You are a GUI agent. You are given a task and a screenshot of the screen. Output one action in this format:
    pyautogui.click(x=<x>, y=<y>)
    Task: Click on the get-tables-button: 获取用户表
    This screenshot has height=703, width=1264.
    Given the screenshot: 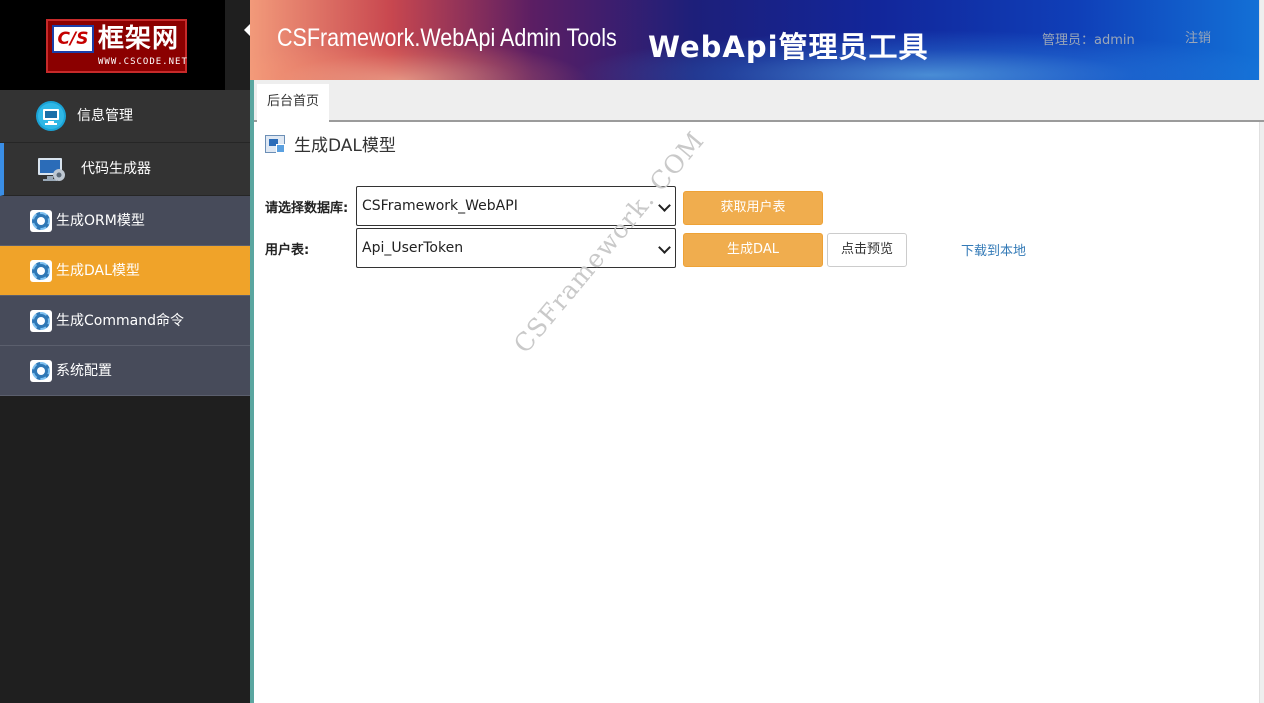 What is the action you would take?
    pyautogui.click(x=753, y=208)
    